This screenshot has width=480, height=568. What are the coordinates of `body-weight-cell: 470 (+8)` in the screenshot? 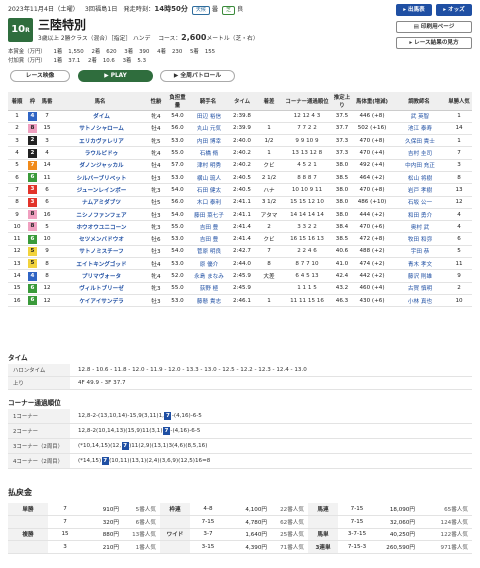 It's located at (372, 141).